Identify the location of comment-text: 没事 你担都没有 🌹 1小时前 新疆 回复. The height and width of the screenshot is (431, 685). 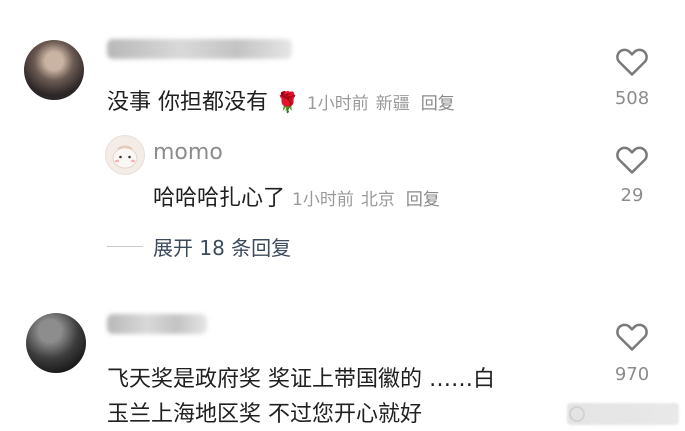
(281, 100).